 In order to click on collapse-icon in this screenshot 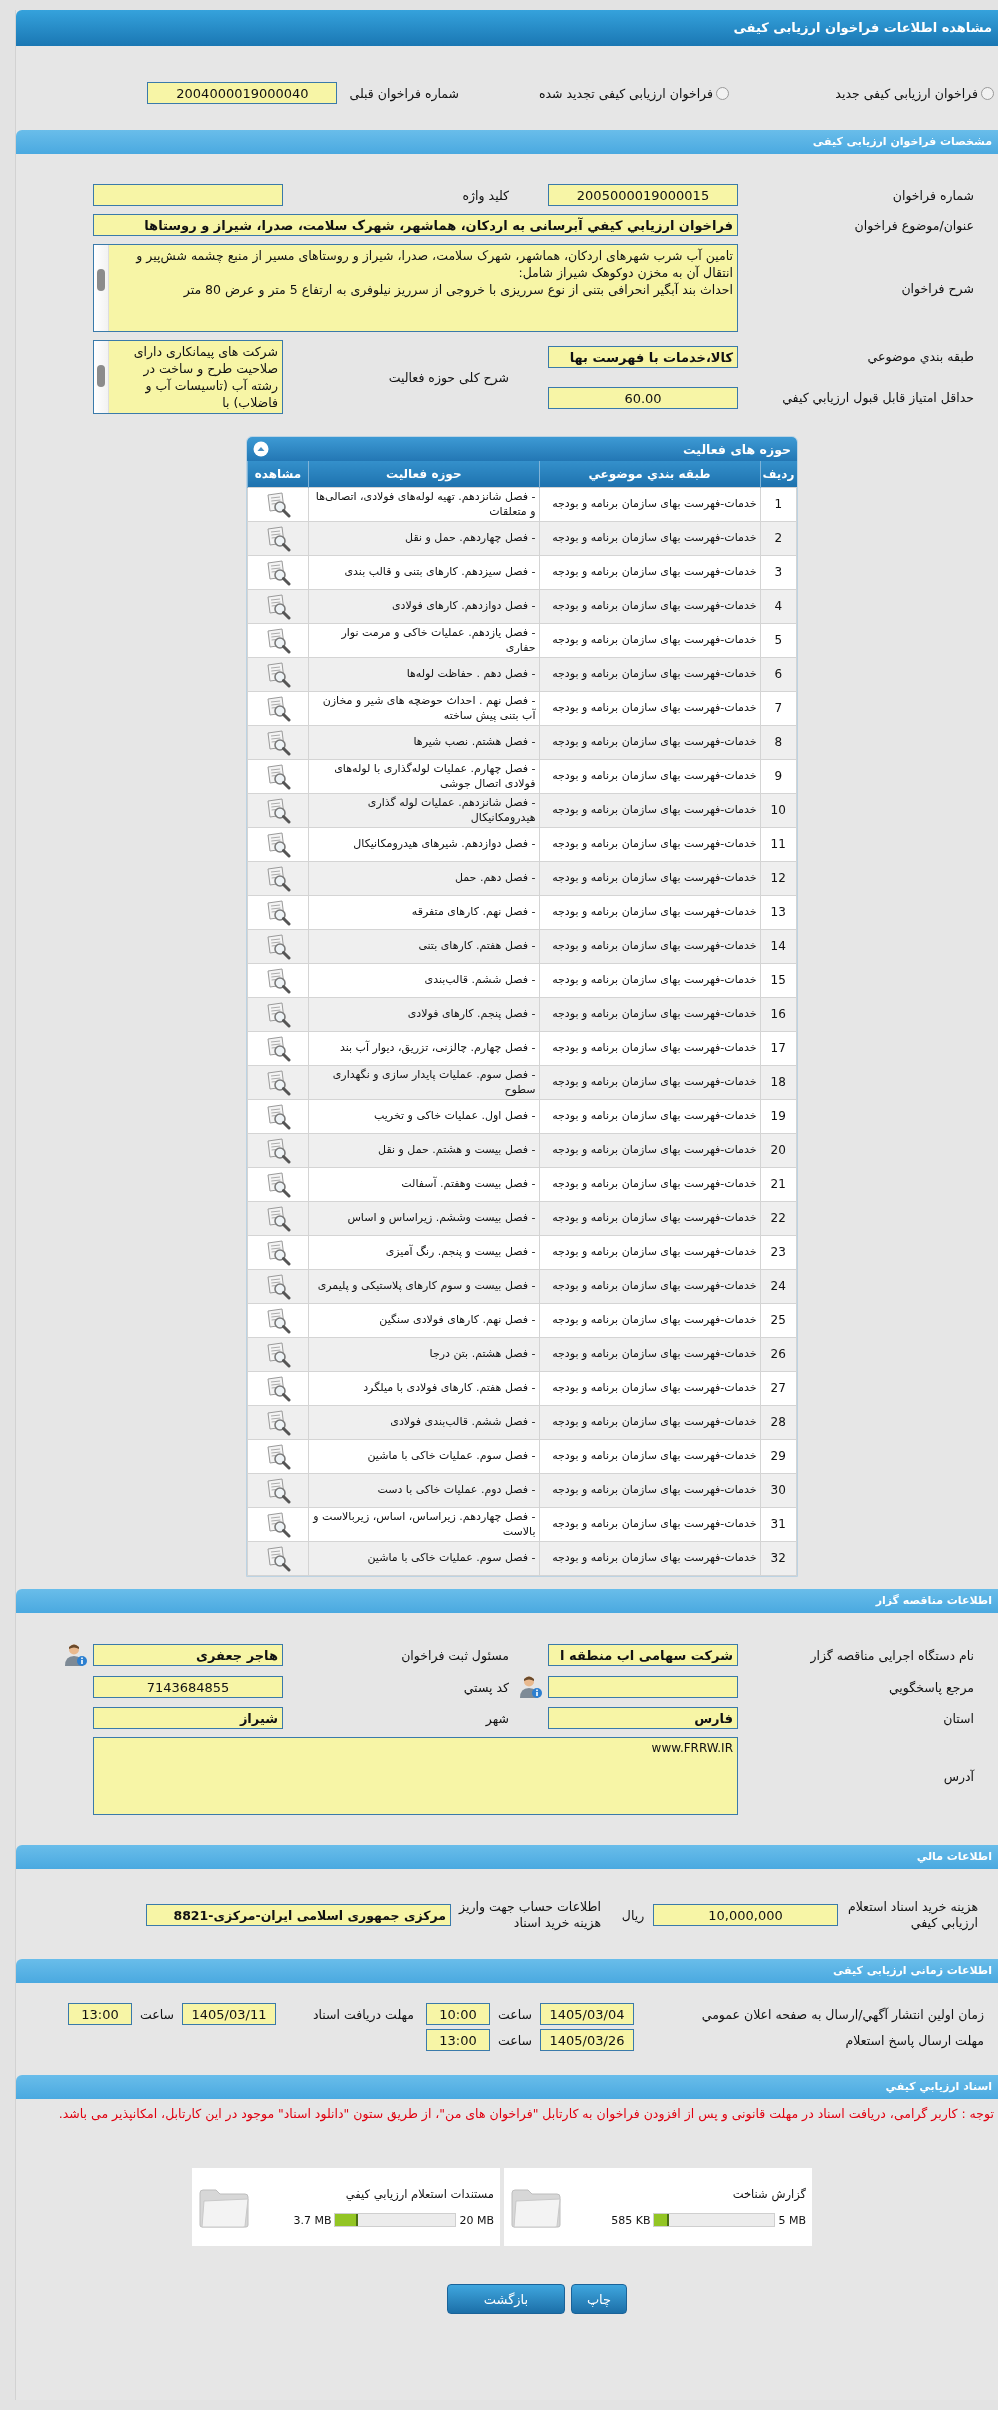, I will do `click(261, 449)`.